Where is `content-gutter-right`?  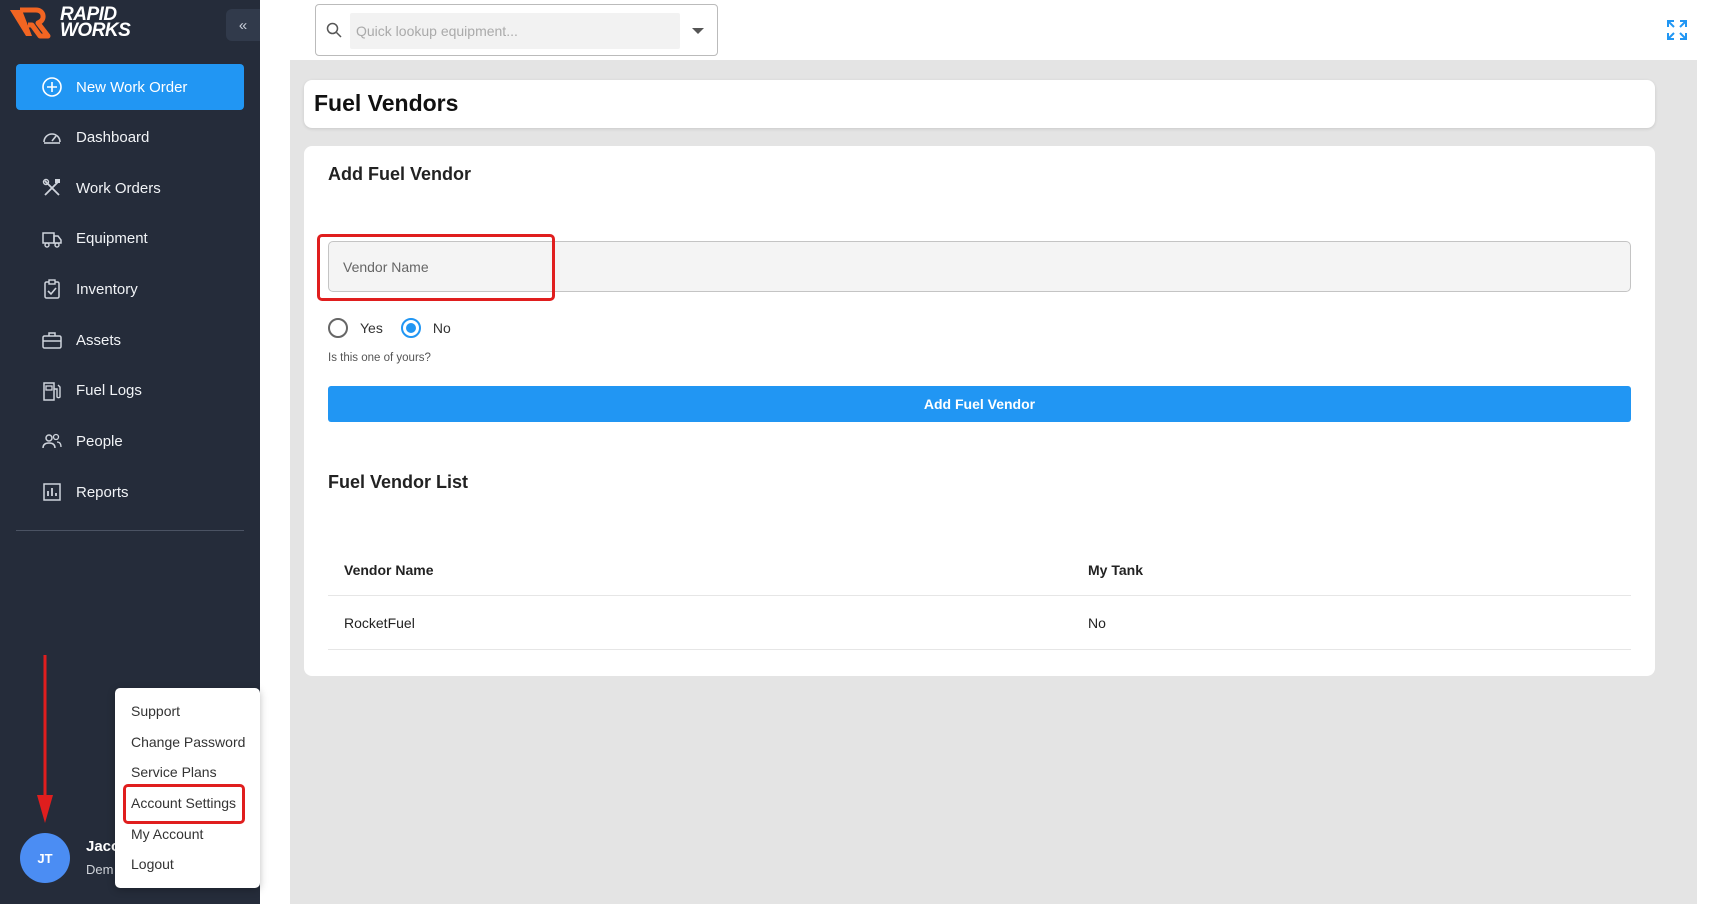
content-gutter-right is located at coordinates (1708, 482).